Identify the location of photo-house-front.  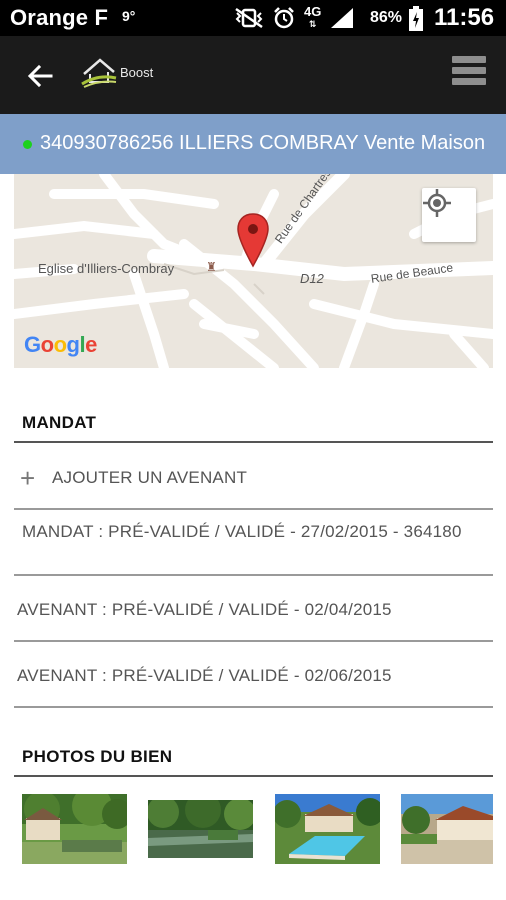
(447, 829).